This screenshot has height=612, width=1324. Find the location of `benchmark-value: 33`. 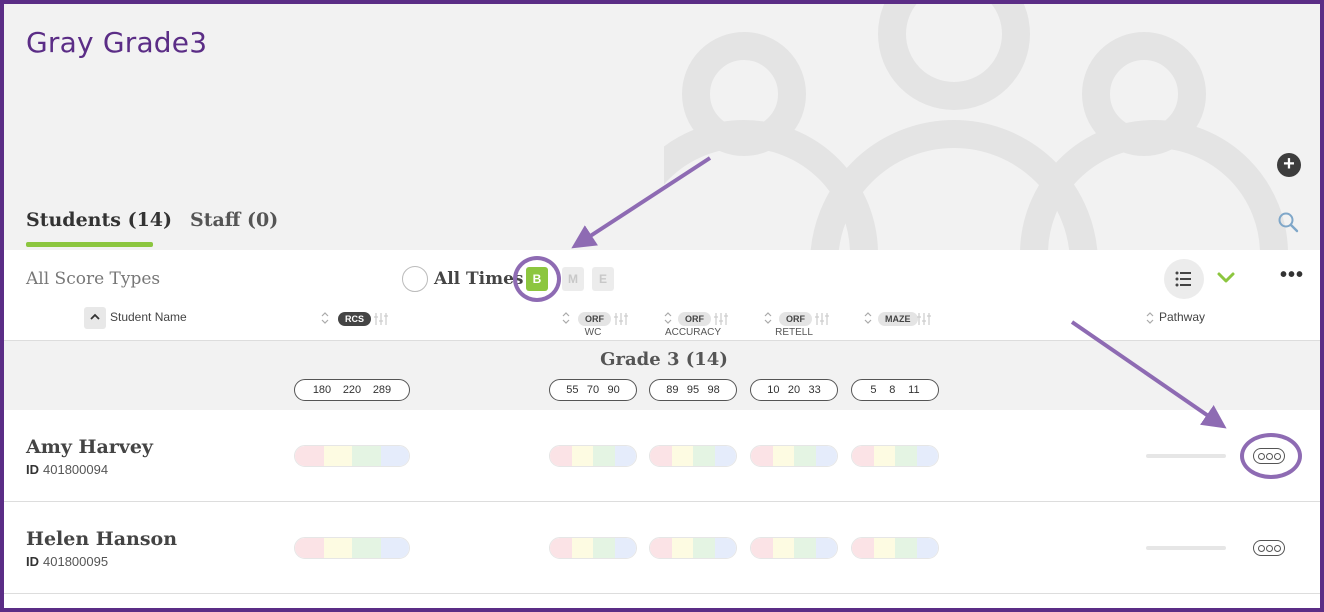

benchmark-value: 33 is located at coordinates (814, 390).